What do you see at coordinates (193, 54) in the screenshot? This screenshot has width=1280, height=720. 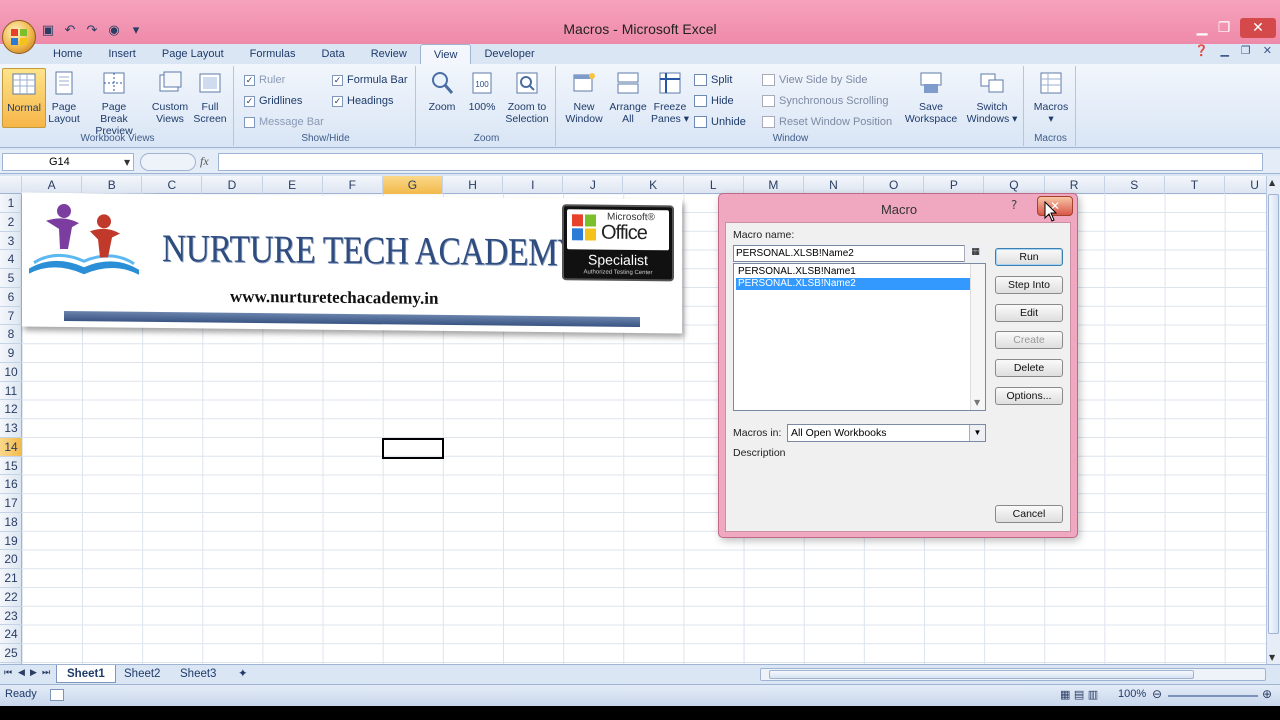 I see `tab-page-layout: Page Layout` at bounding box center [193, 54].